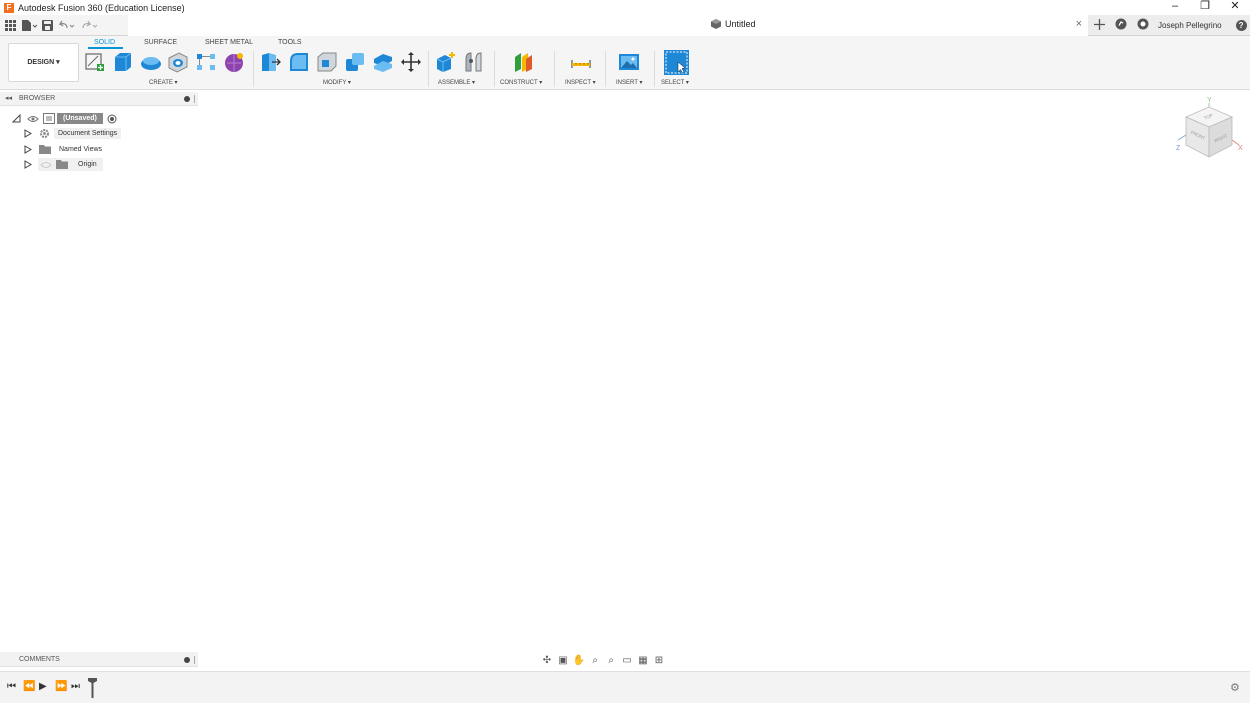  I want to click on apps-grid-icon, so click(10, 25).